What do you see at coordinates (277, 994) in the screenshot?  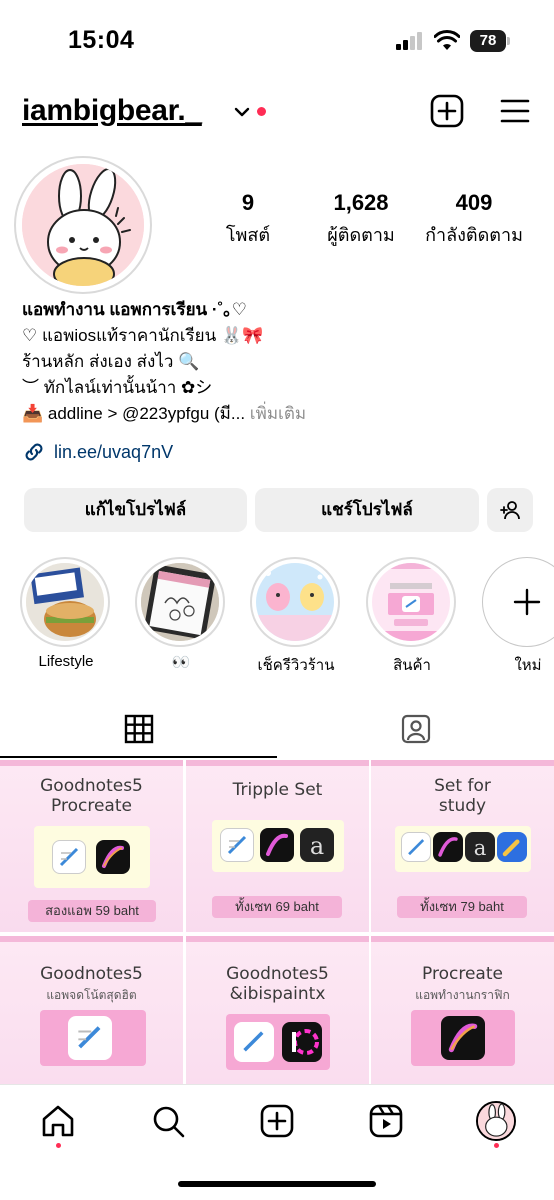 I see `post-title: &ibispaintx` at bounding box center [277, 994].